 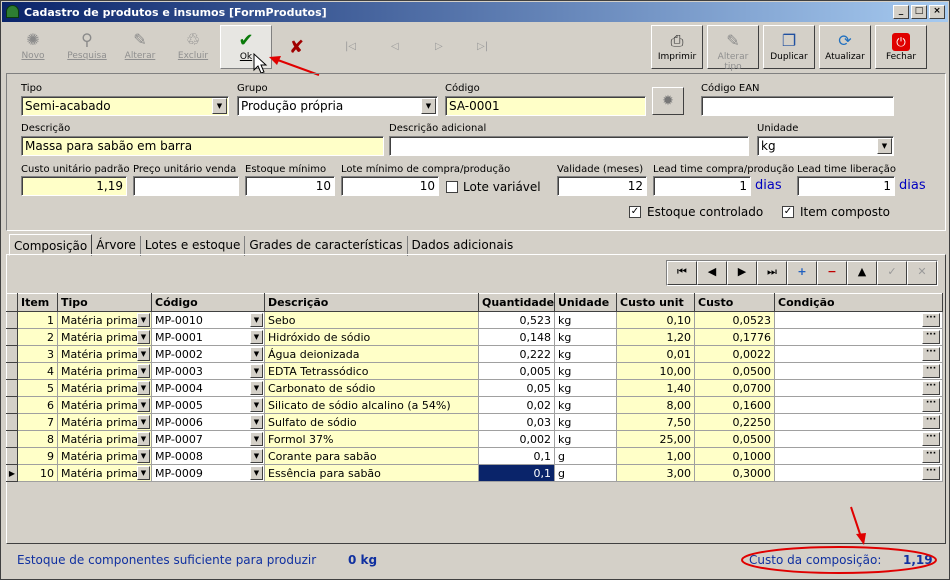 I want to click on maximize-button: □, so click(x=919, y=12).